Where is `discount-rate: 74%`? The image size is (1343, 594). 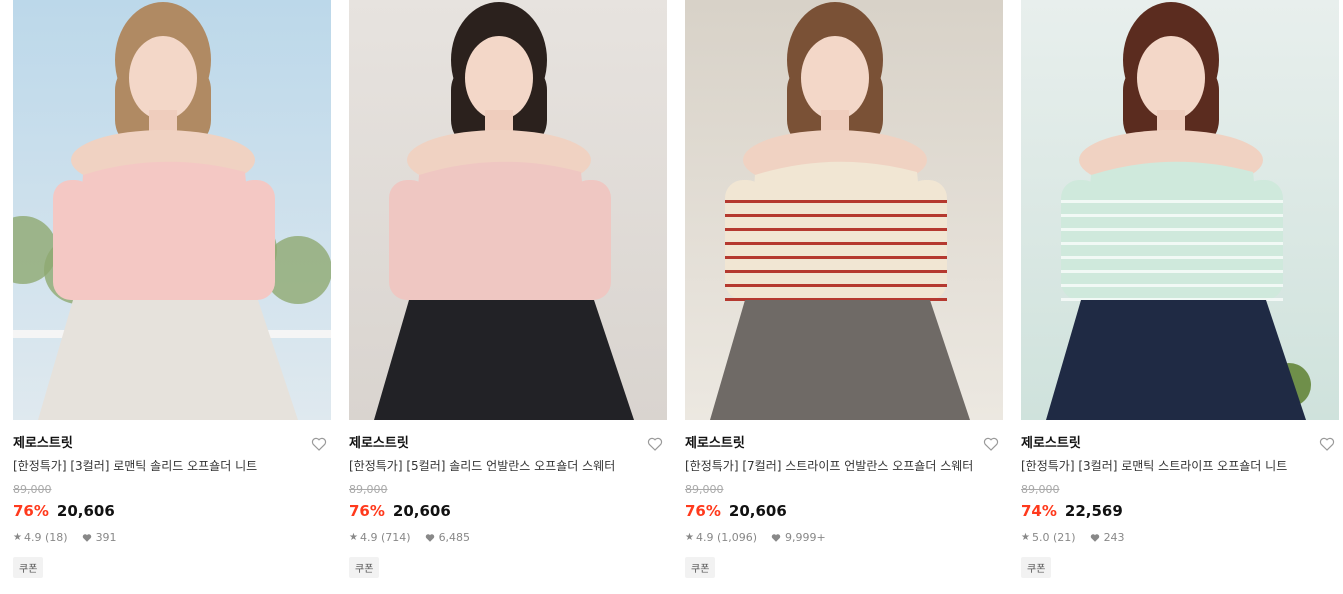 discount-rate: 74% is located at coordinates (1039, 511).